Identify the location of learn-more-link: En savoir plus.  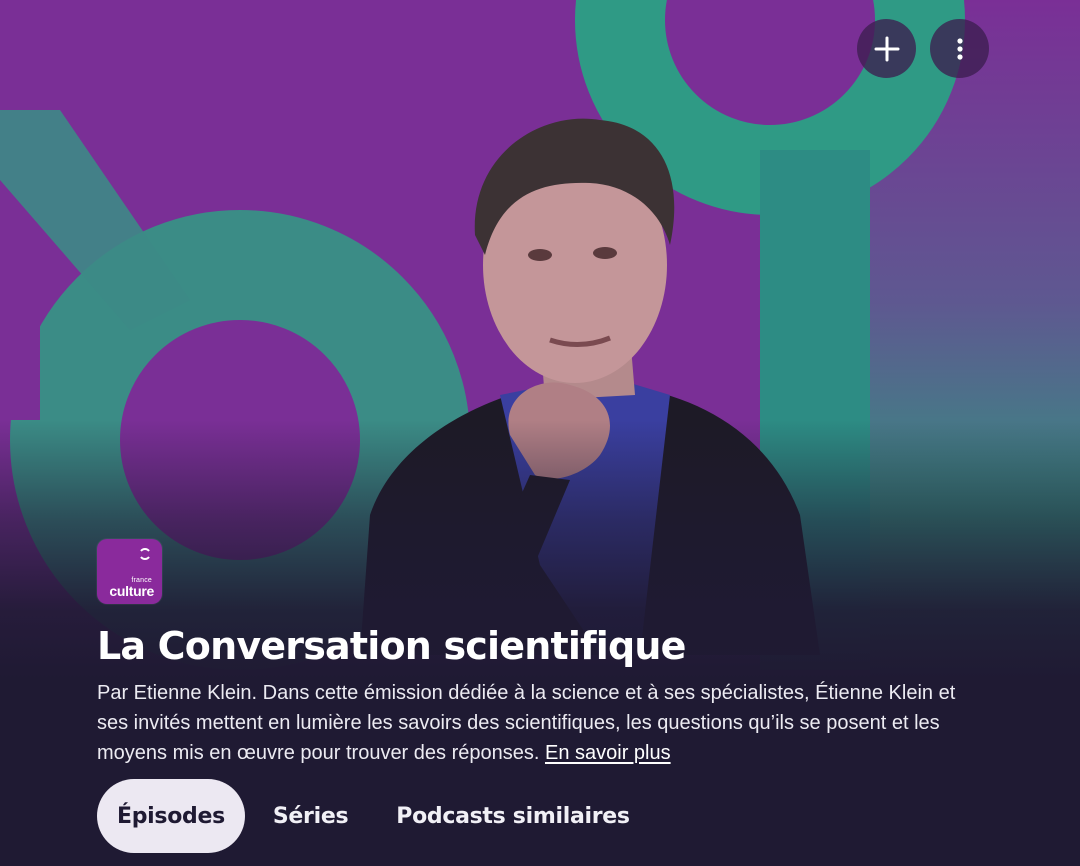
(608, 753).